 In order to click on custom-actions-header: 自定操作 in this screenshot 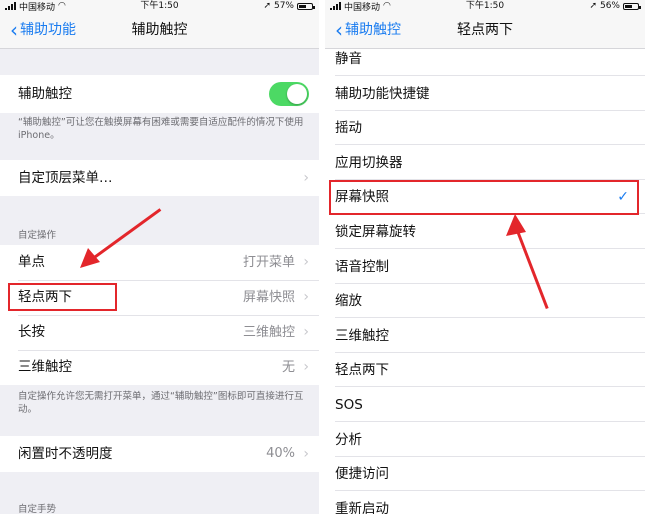, I will do `click(37, 235)`.